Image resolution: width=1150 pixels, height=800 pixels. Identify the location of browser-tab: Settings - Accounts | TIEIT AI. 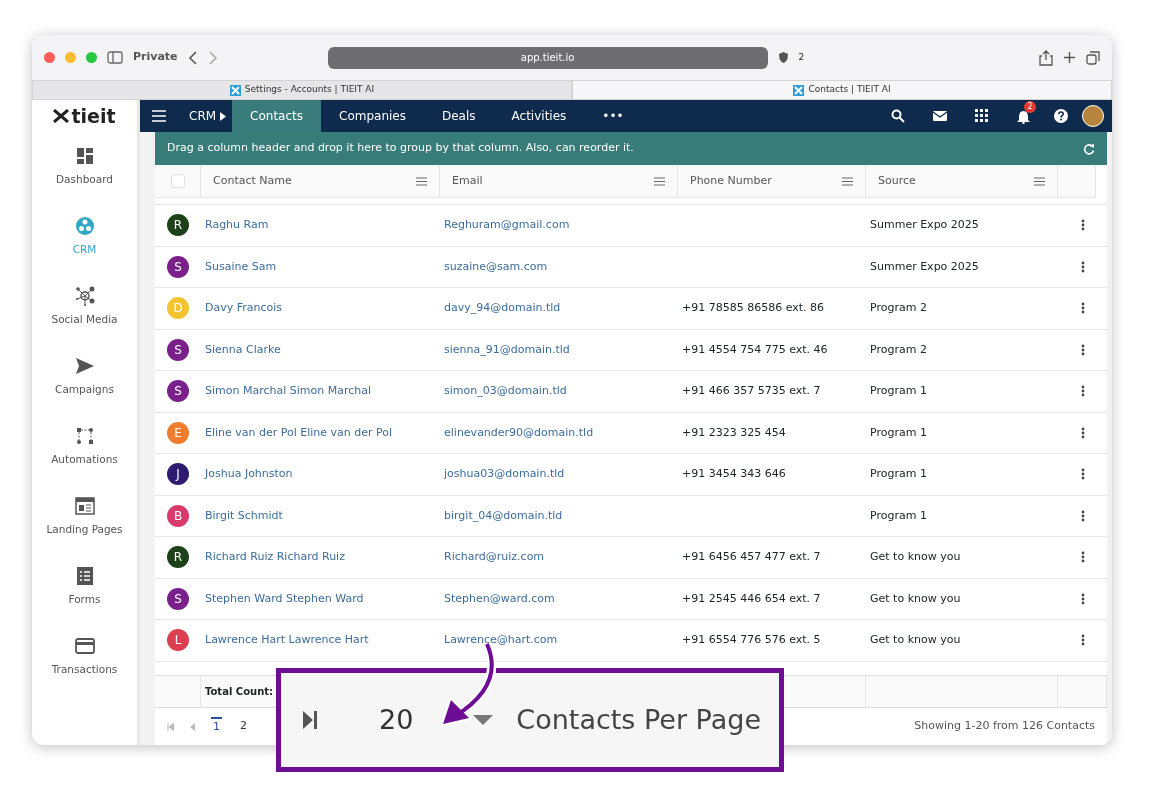
(302, 90).